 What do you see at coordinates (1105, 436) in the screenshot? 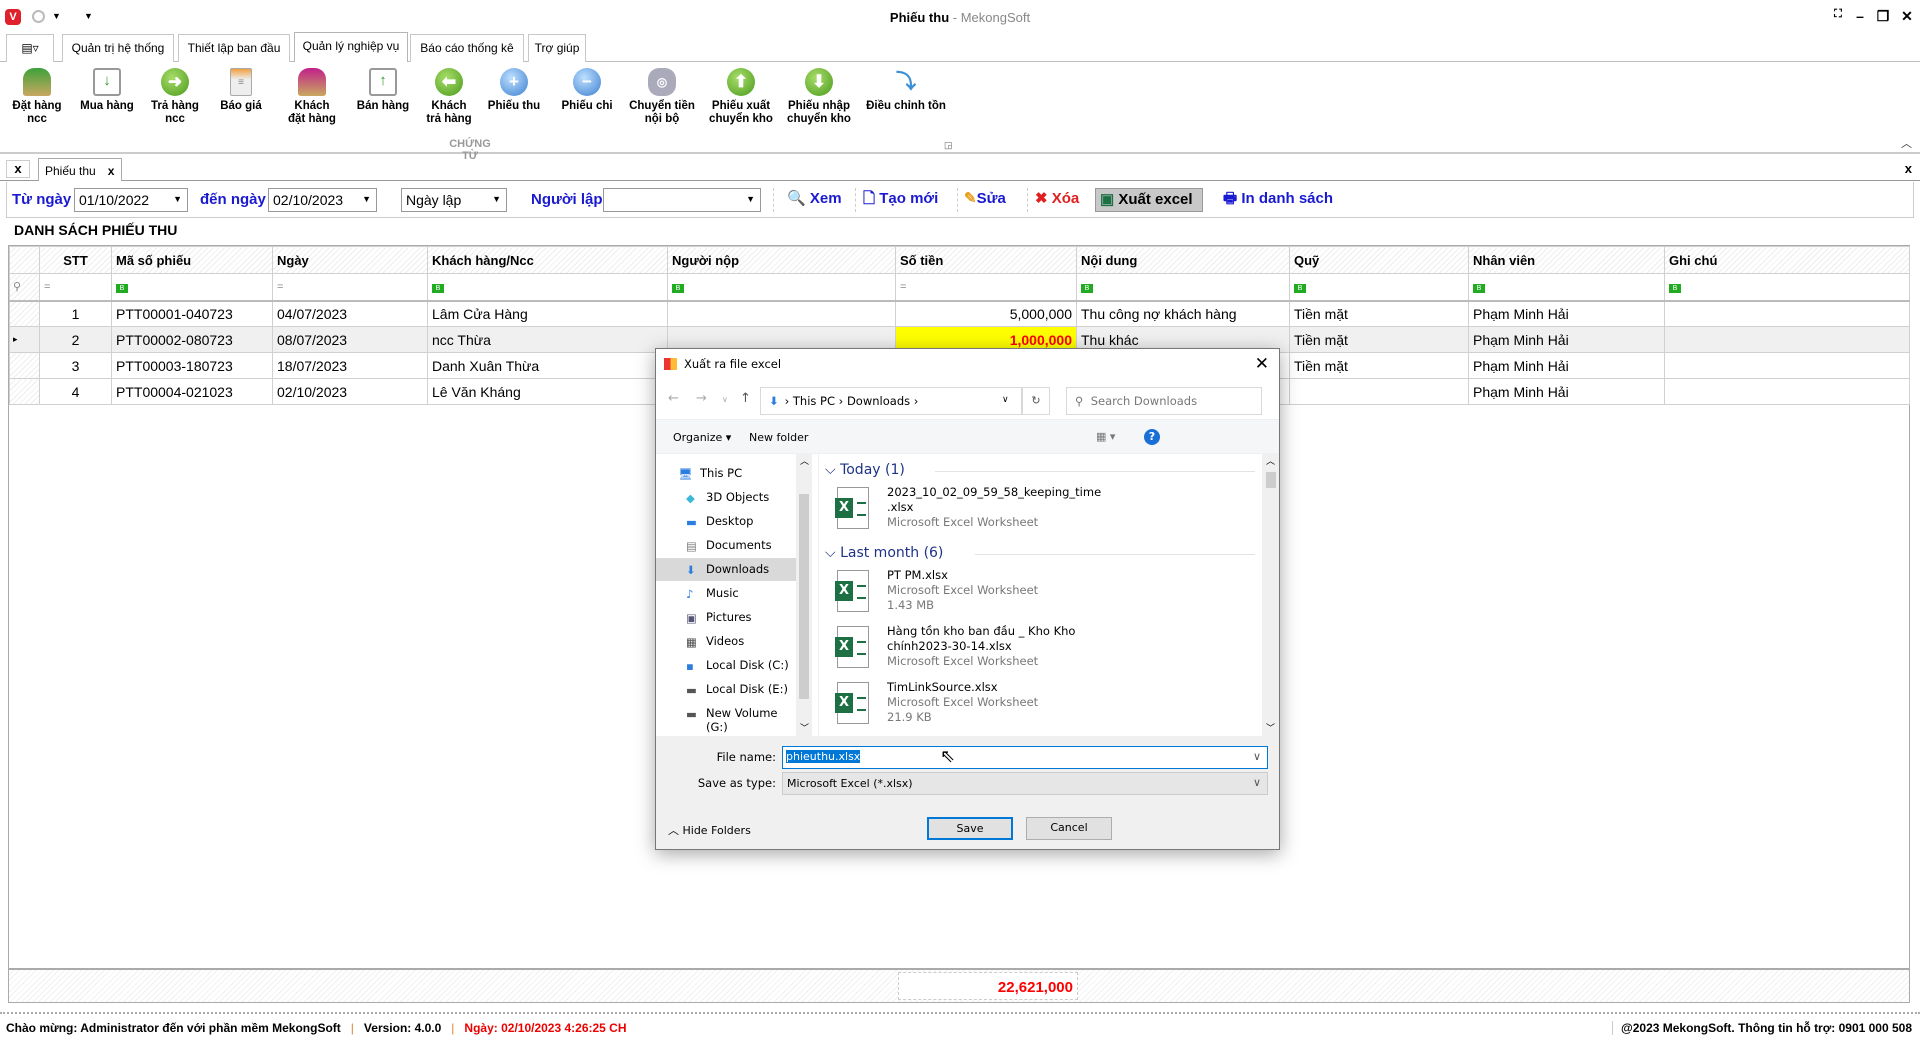
I see `view-options-icon: ▦ ▾` at bounding box center [1105, 436].